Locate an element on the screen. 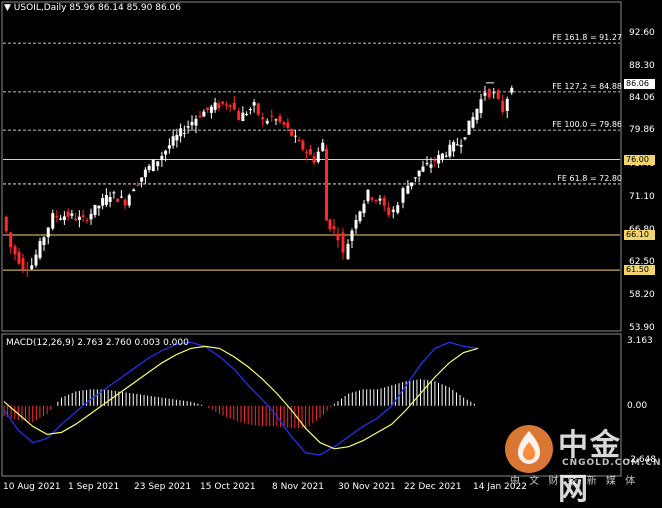 The height and width of the screenshot is (508, 662). collapse-triangle-icon: ▼ is located at coordinates (7, 8).